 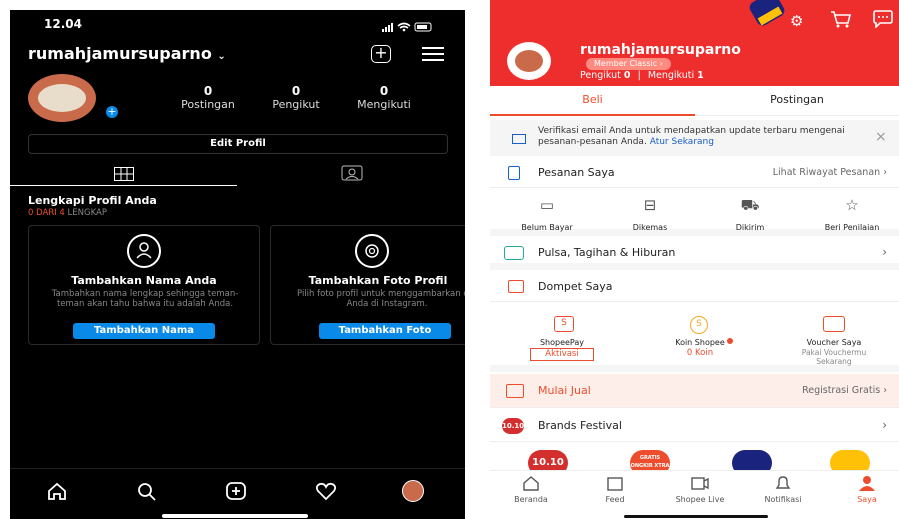 I want to click on brands-row: 10.10 Brands Festival ›, so click(x=694, y=426).